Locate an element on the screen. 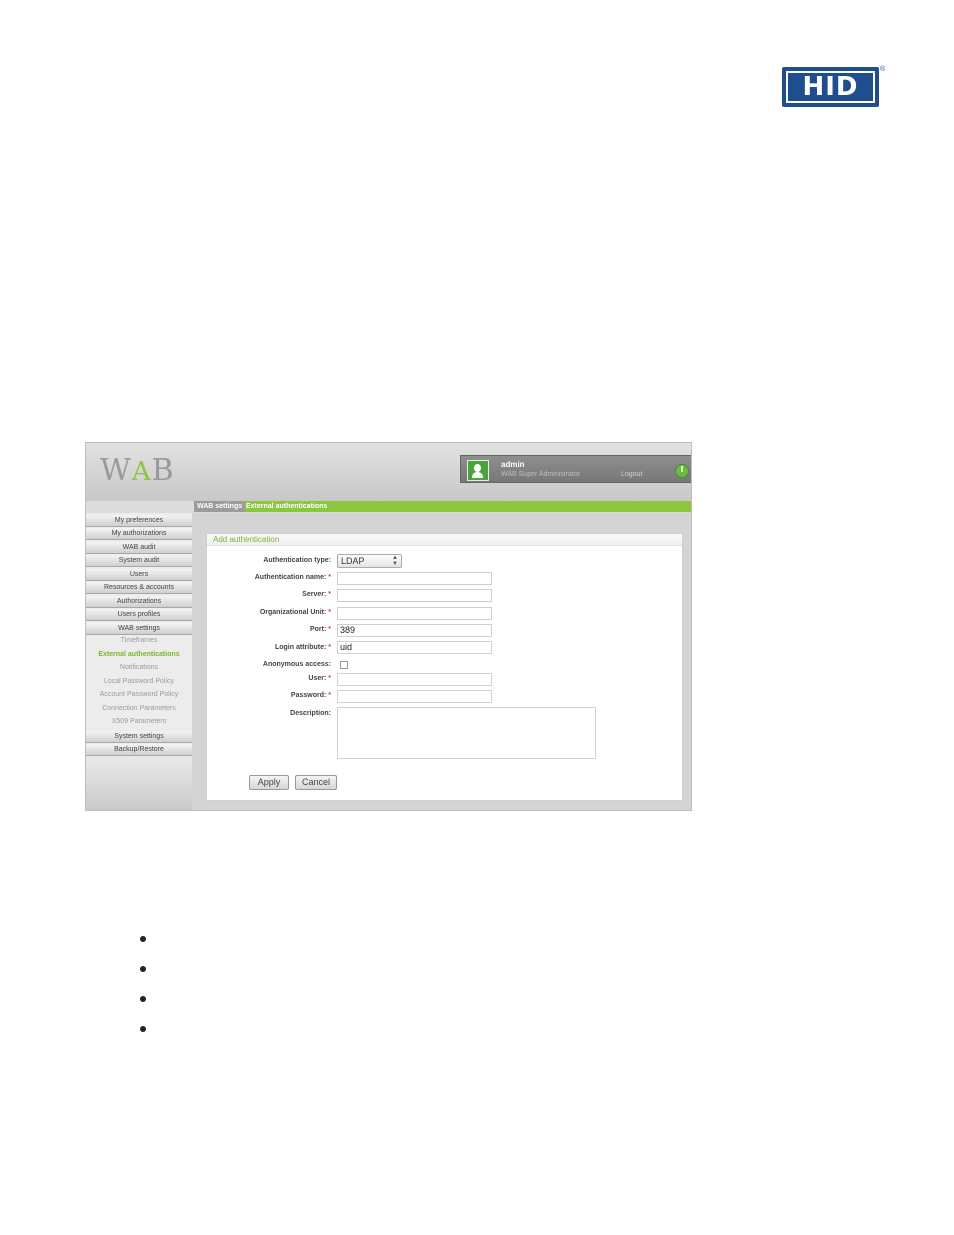  sidebar-subitem-account-password-policy: Account Password Policy is located at coordinates (139, 695).